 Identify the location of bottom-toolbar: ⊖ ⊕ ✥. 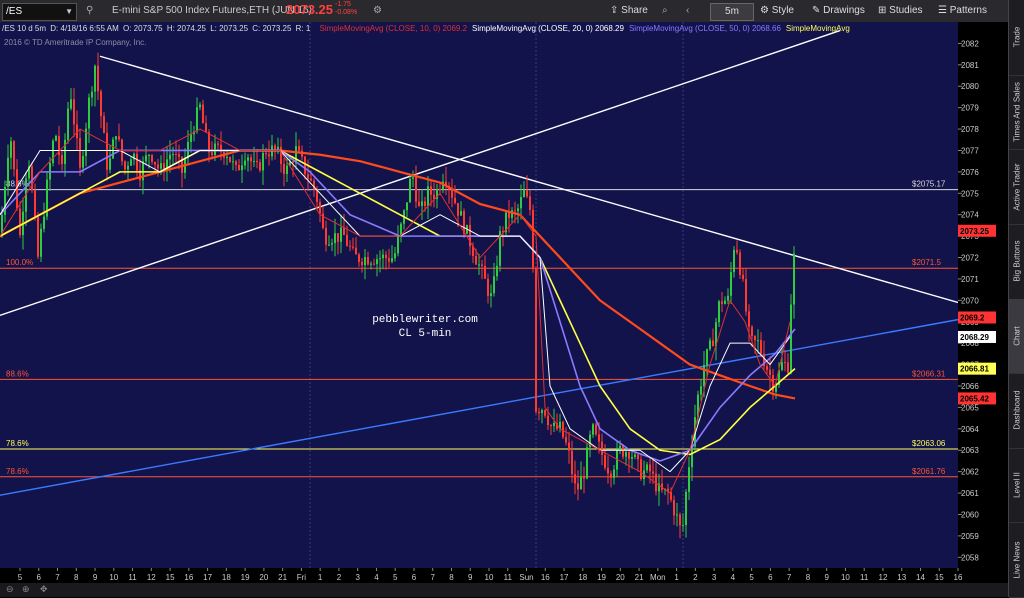
(504, 590).